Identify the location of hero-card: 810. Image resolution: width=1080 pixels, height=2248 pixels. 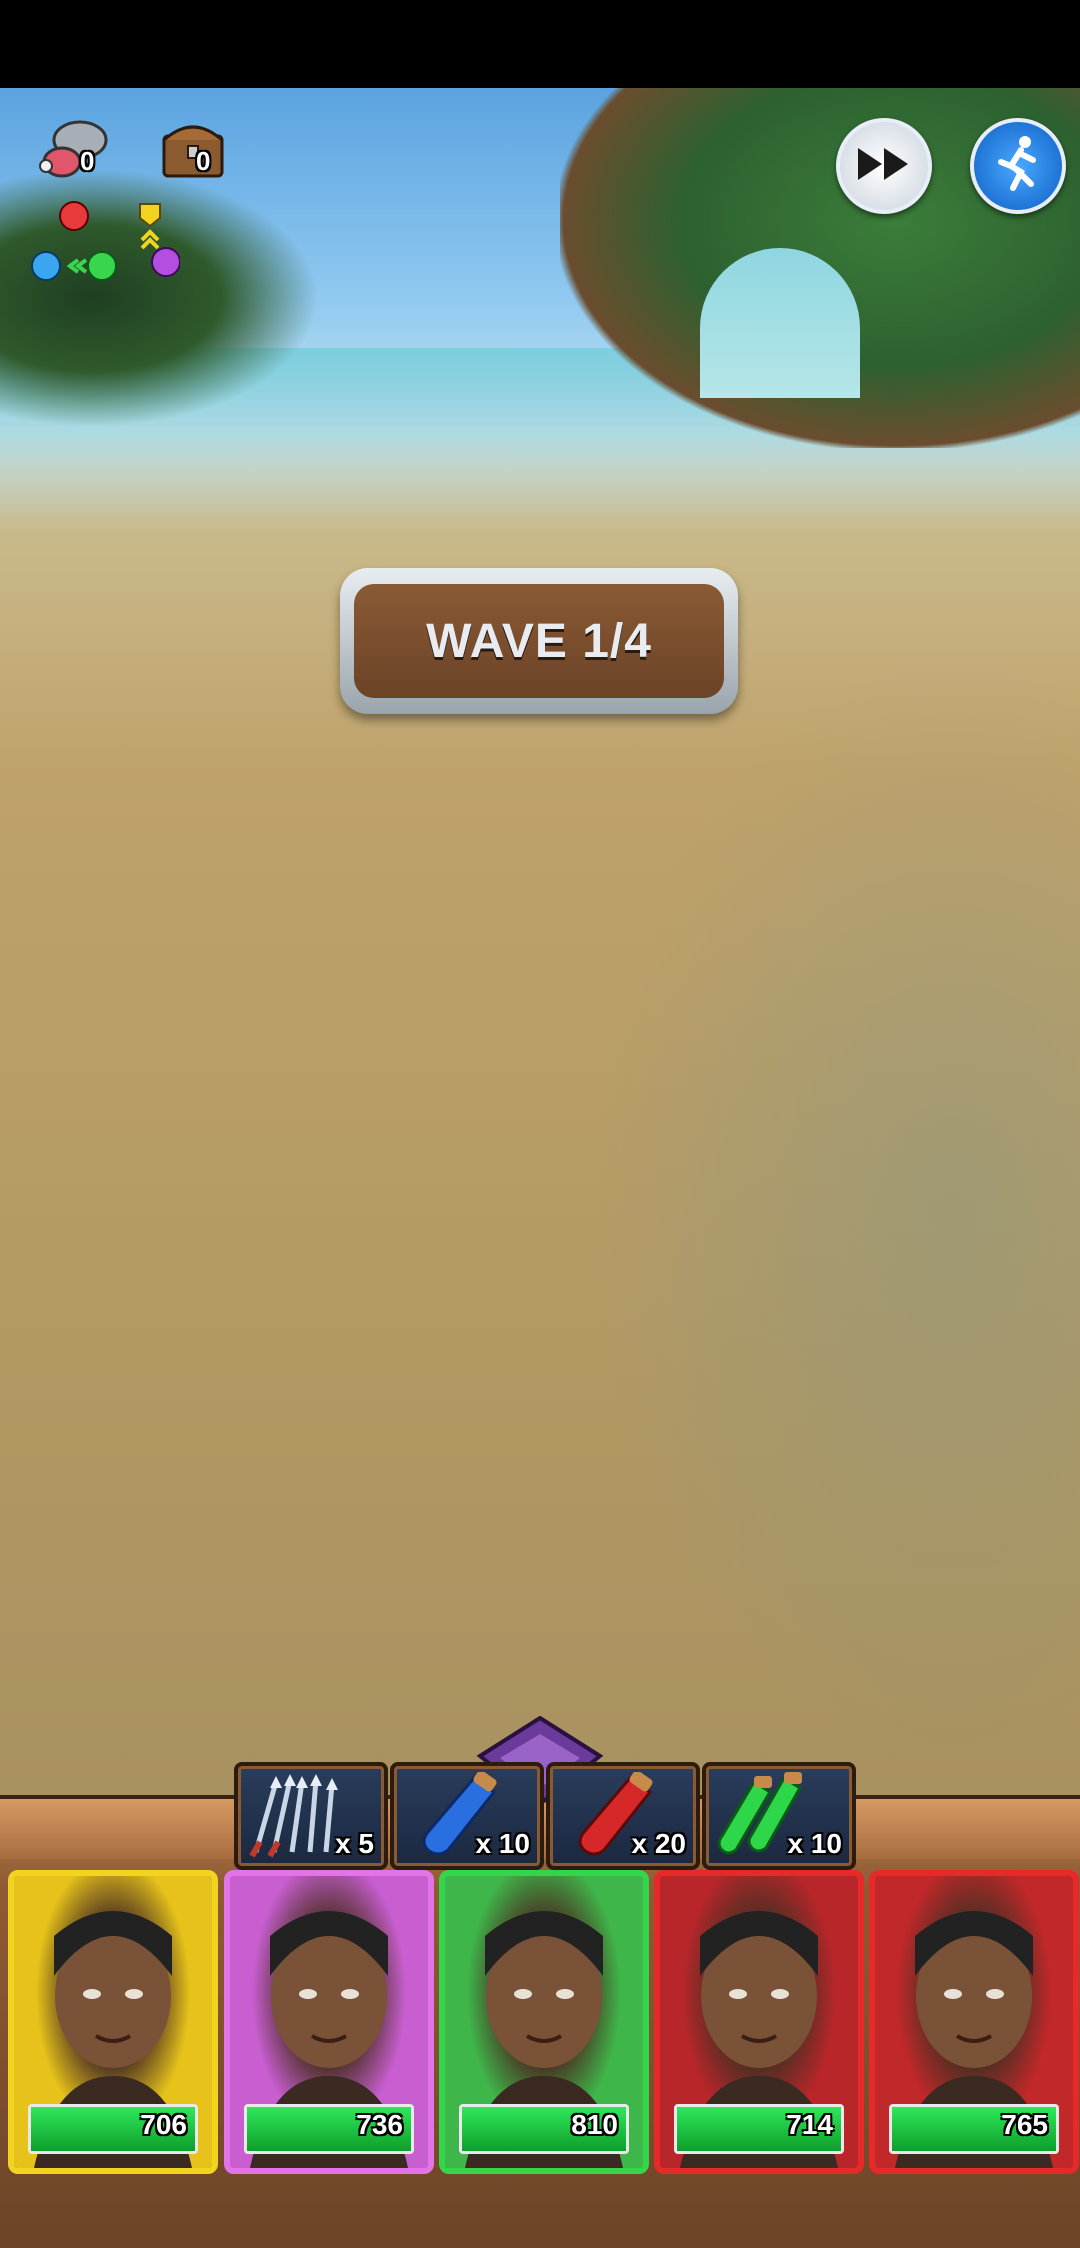
(544, 2022).